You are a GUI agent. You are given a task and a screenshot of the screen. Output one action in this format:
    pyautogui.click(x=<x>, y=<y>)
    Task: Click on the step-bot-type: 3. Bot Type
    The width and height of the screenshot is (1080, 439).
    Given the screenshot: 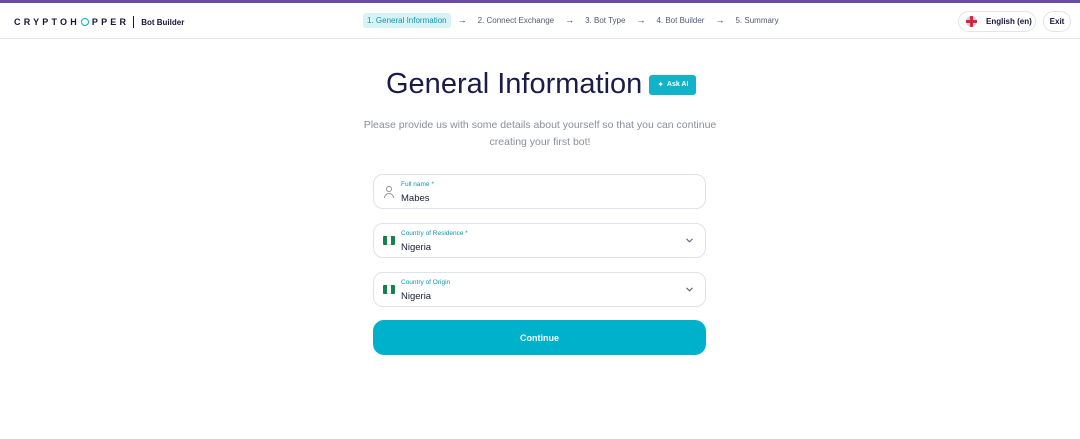 What is the action you would take?
    pyautogui.click(x=605, y=20)
    